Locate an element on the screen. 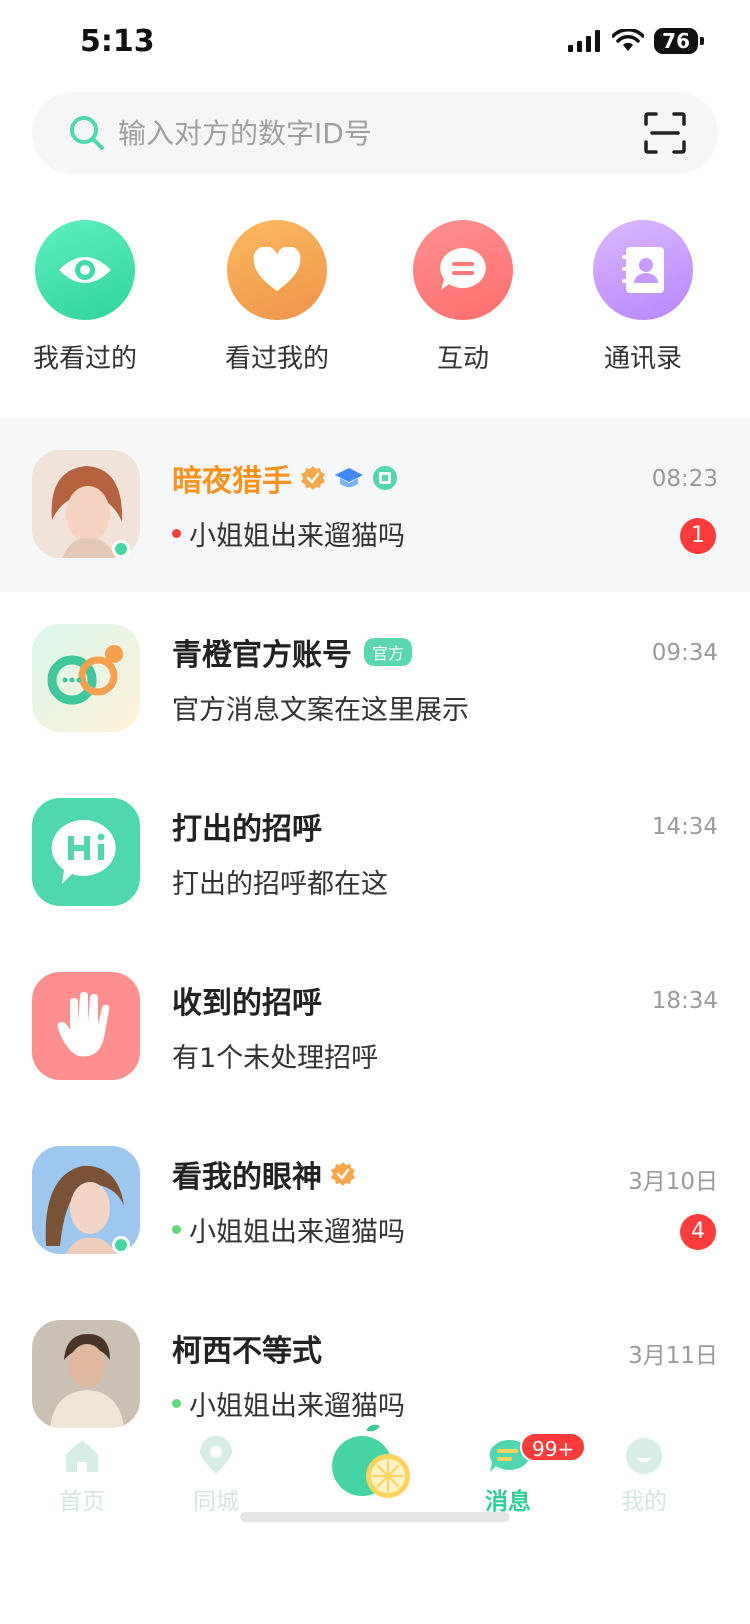 This screenshot has height=1624, width=750. contacts-icon is located at coordinates (643, 270).